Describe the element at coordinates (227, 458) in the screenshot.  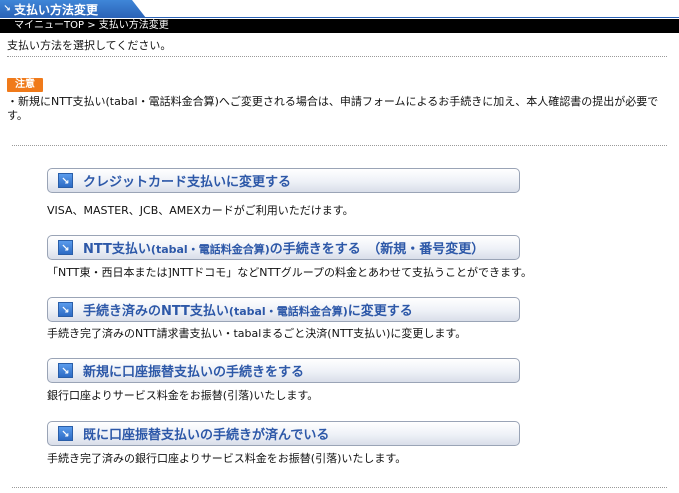
I see `option-description: 手続き完了済みの銀行口座よりサービス料金をお振替(引落)いたします。` at that location.